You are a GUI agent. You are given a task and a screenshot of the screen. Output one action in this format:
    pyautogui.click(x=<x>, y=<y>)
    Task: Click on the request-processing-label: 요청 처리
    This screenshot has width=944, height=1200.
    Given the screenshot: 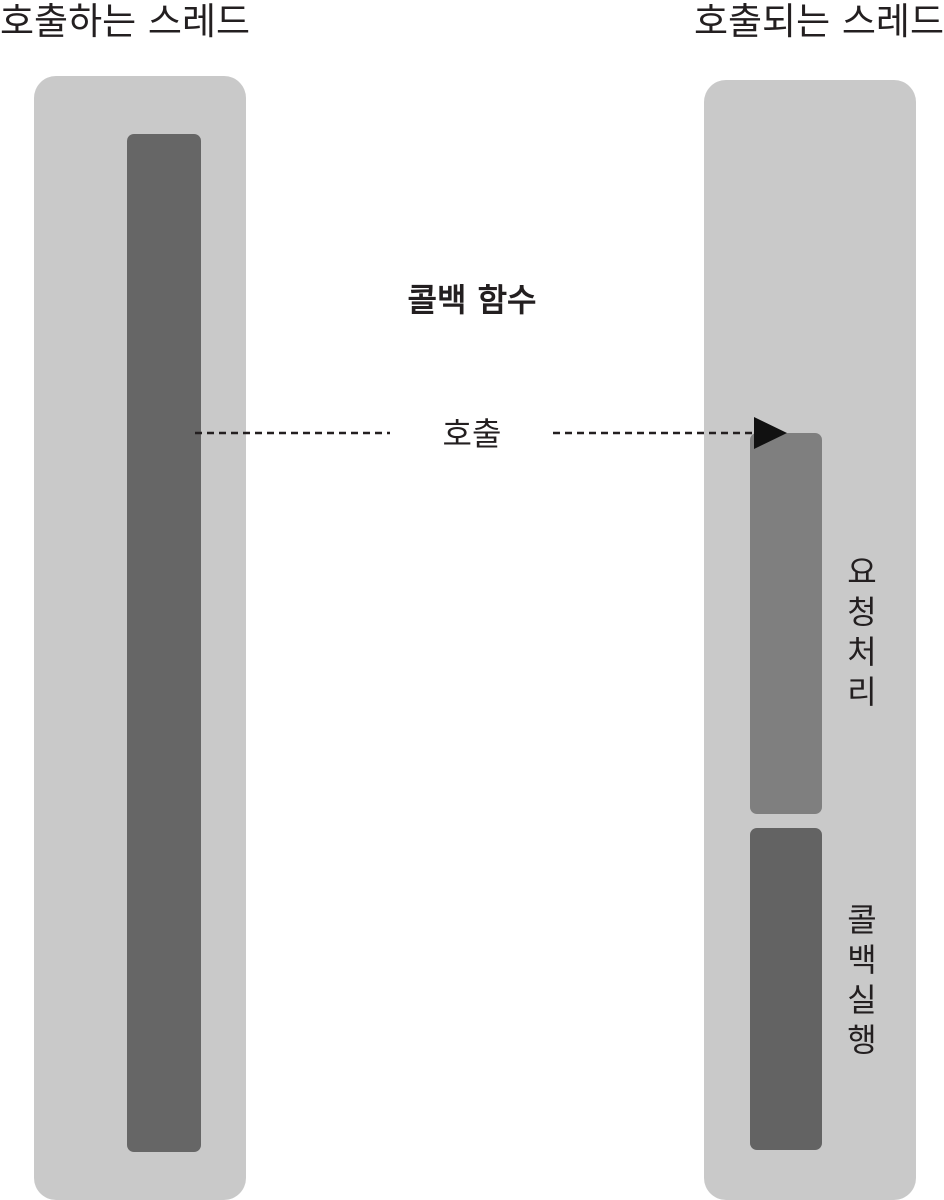 What is the action you would take?
    pyautogui.click(x=862, y=632)
    